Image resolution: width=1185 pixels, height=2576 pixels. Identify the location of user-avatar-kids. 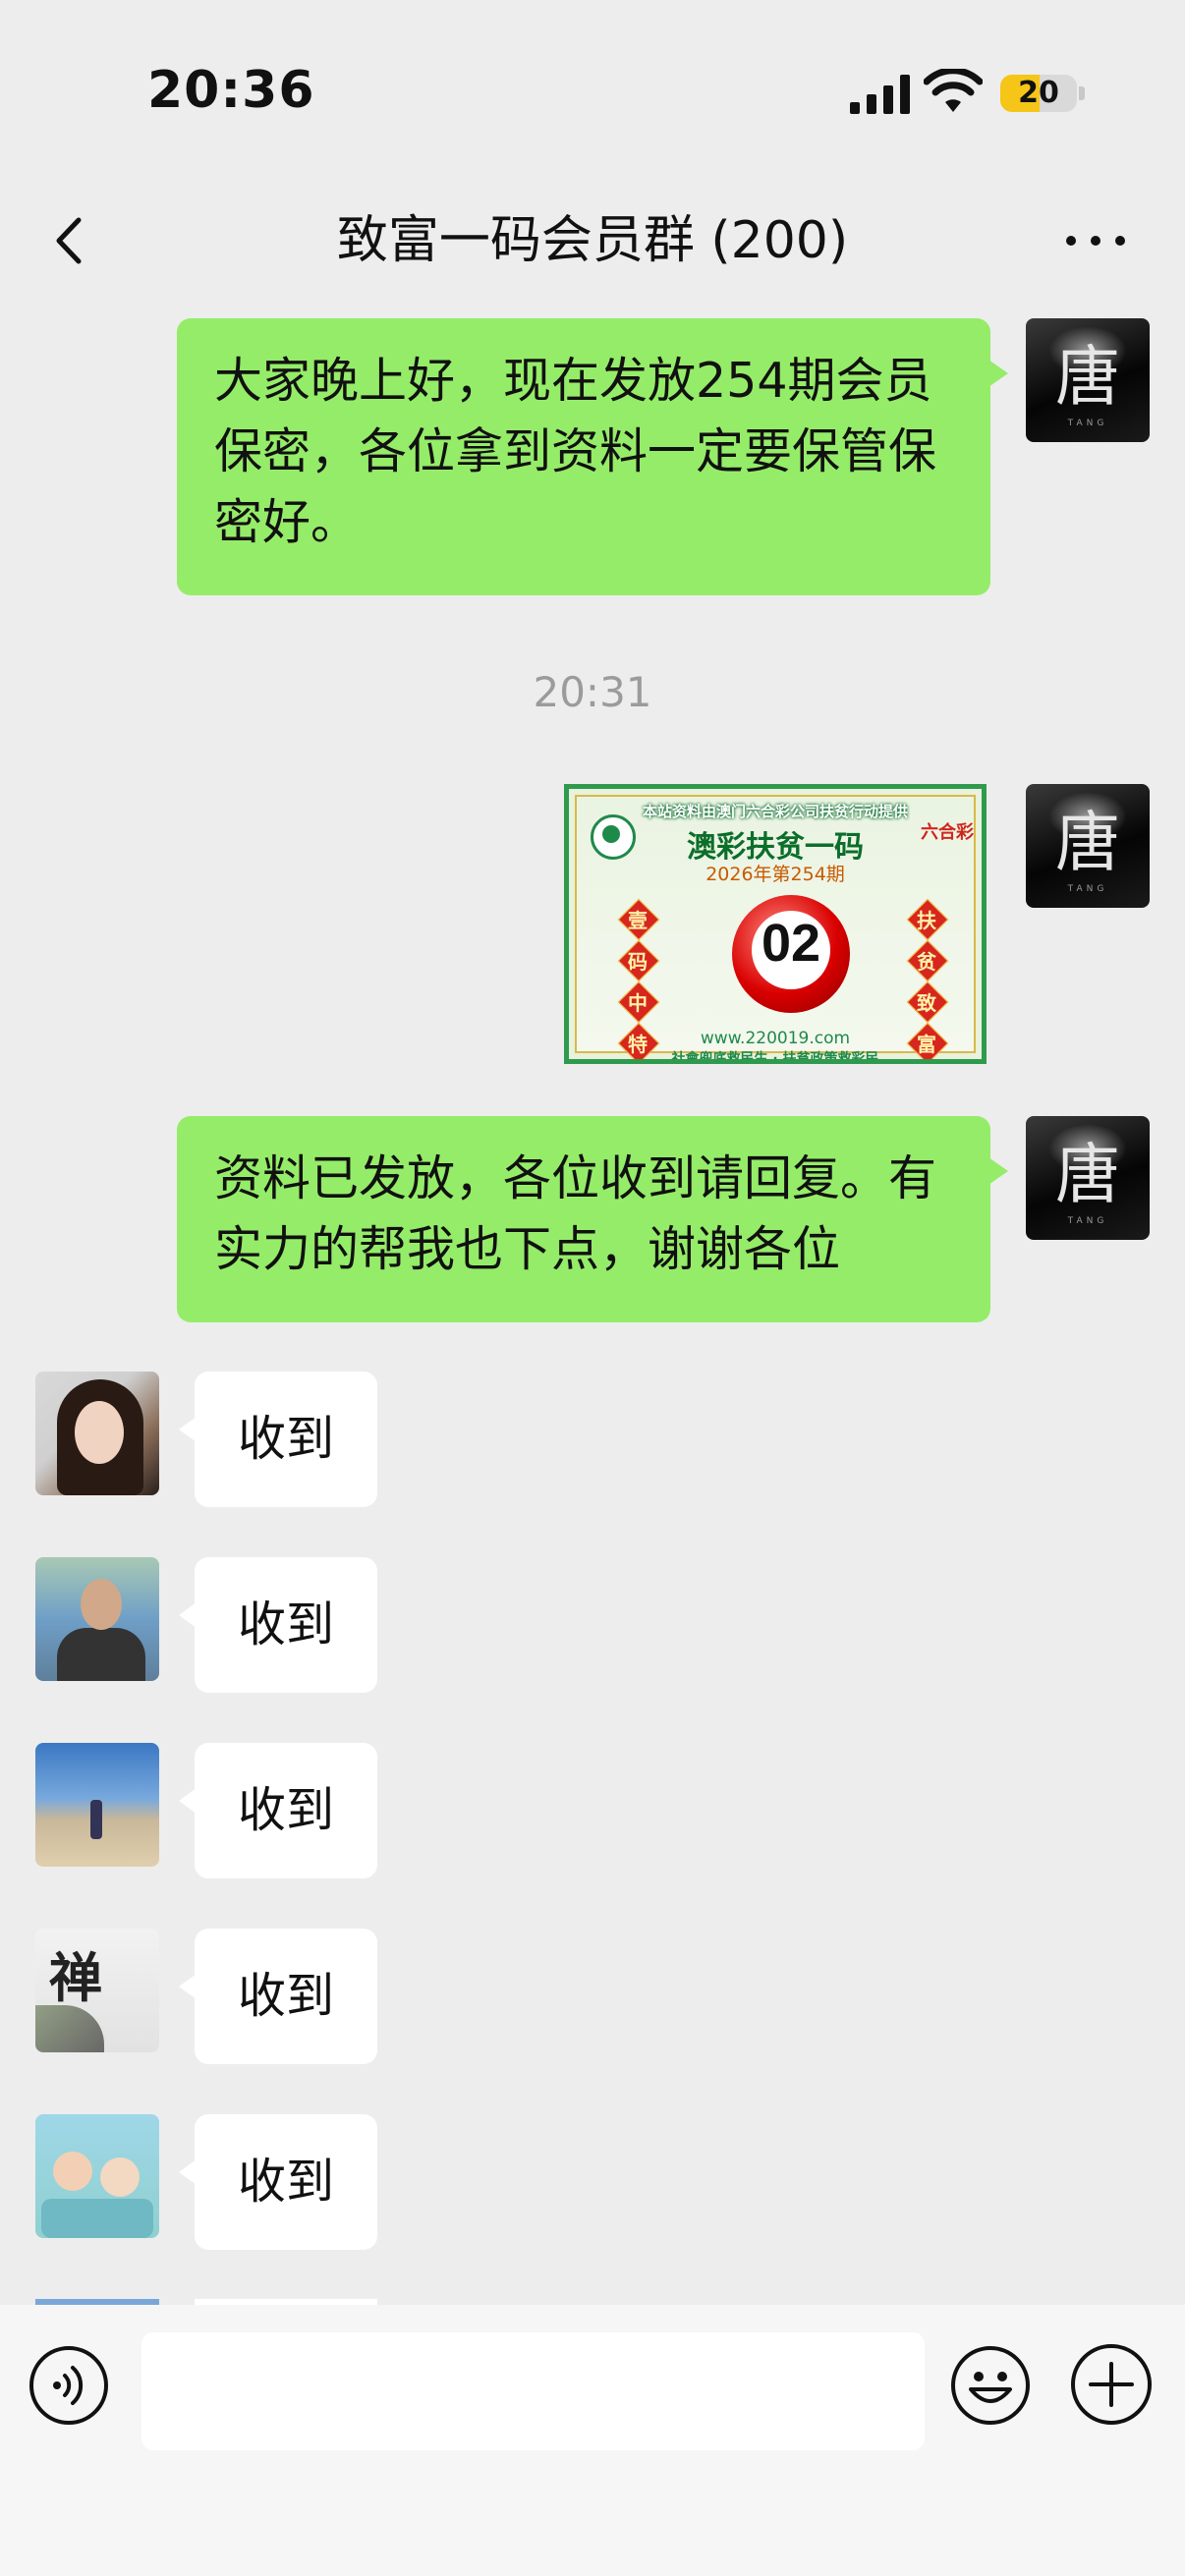
(97, 2176).